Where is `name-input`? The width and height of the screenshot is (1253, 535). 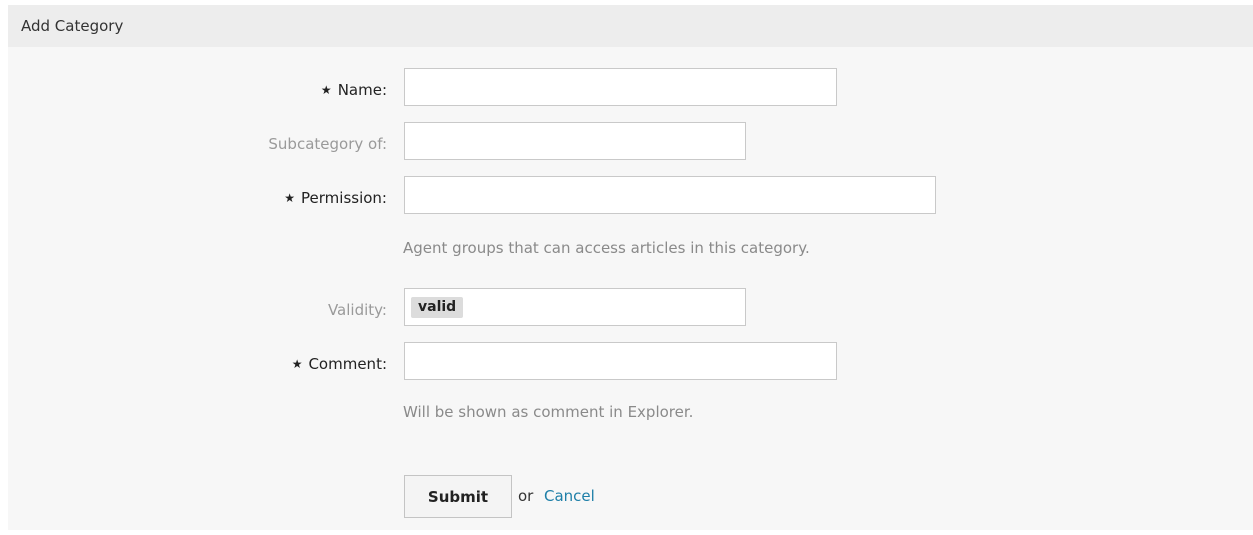 name-input is located at coordinates (620, 87).